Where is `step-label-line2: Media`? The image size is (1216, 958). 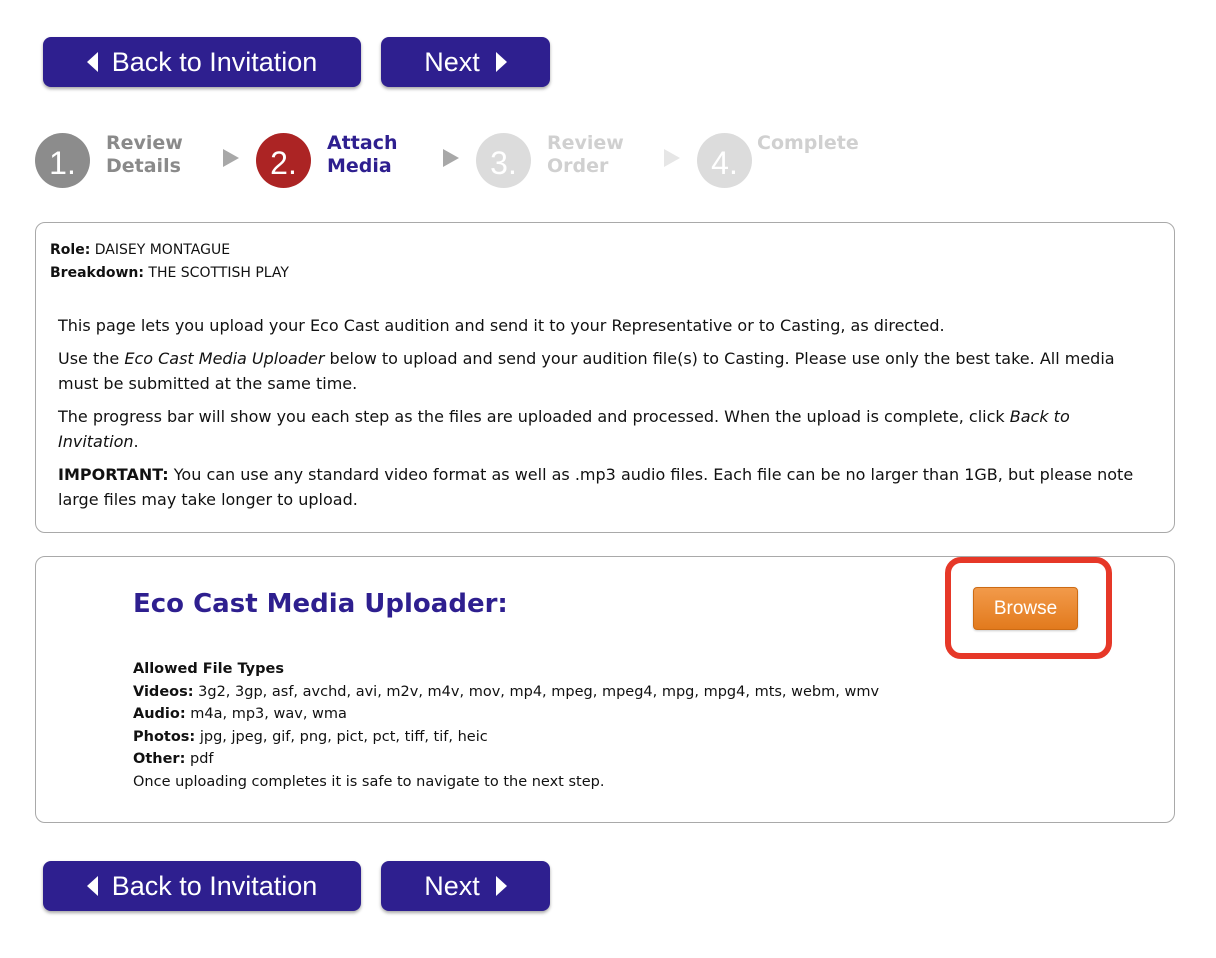
step-label-line2: Media is located at coordinates (359, 166).